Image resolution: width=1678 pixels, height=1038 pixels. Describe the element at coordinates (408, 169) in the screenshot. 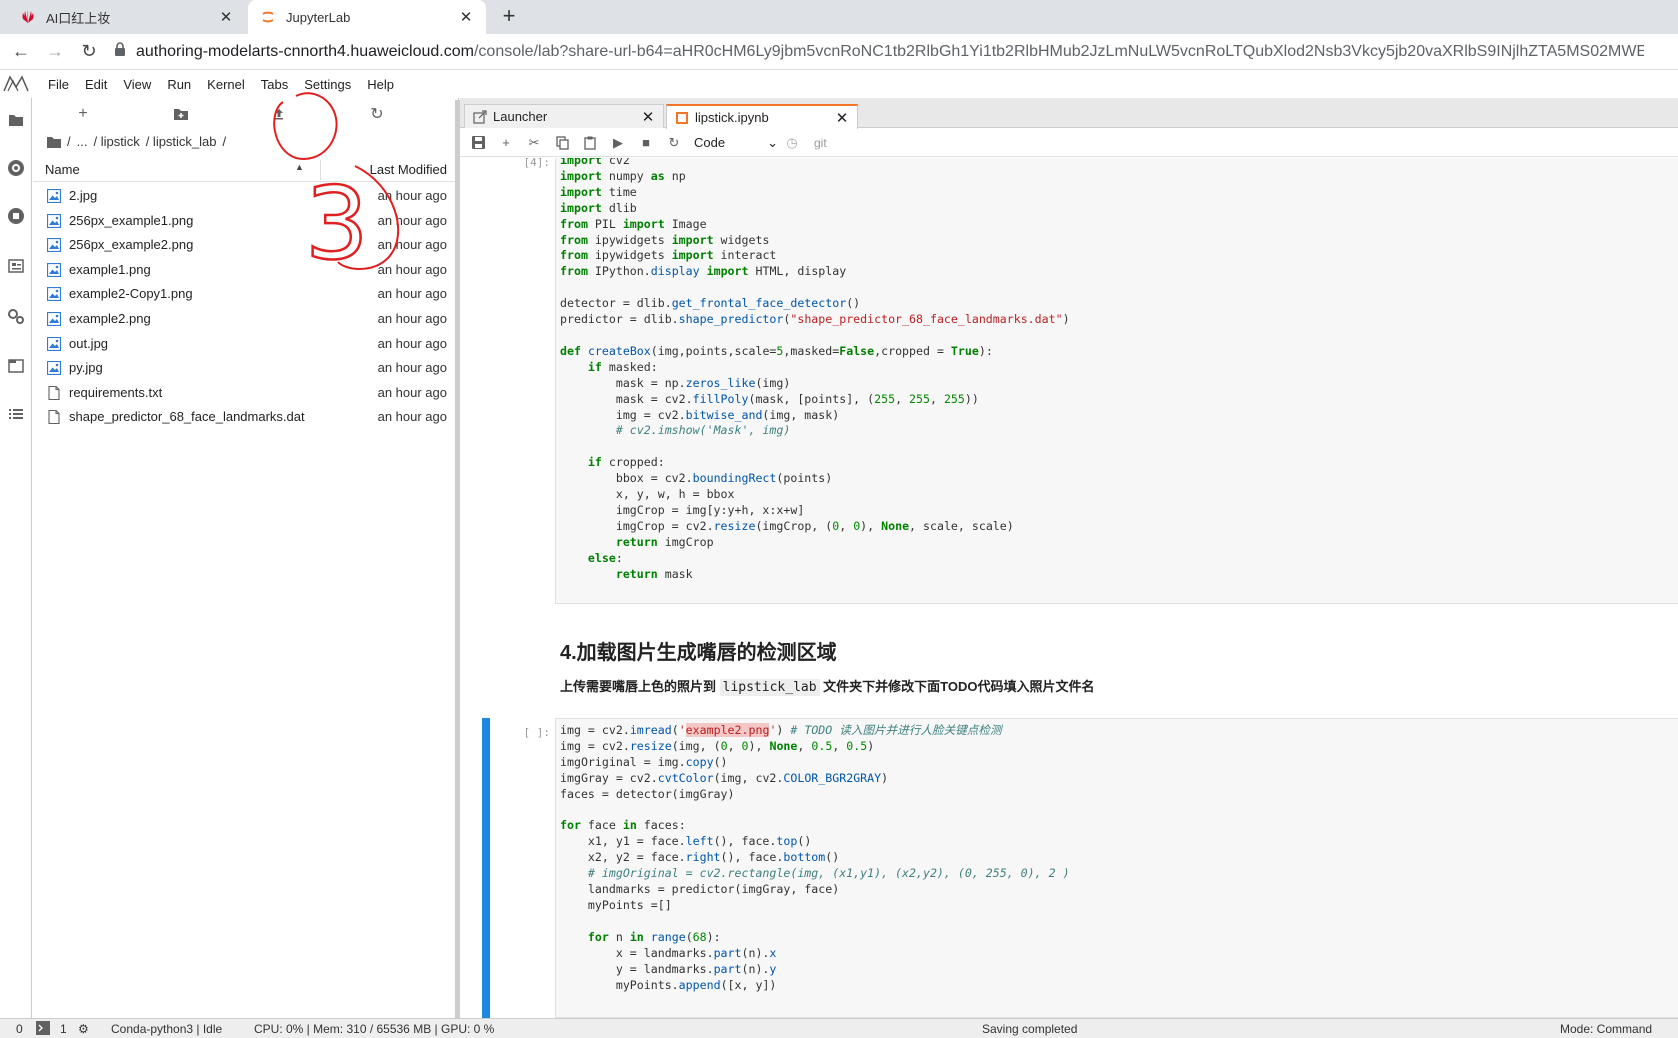

I see `column-last-modified: Last Modified` at that location.